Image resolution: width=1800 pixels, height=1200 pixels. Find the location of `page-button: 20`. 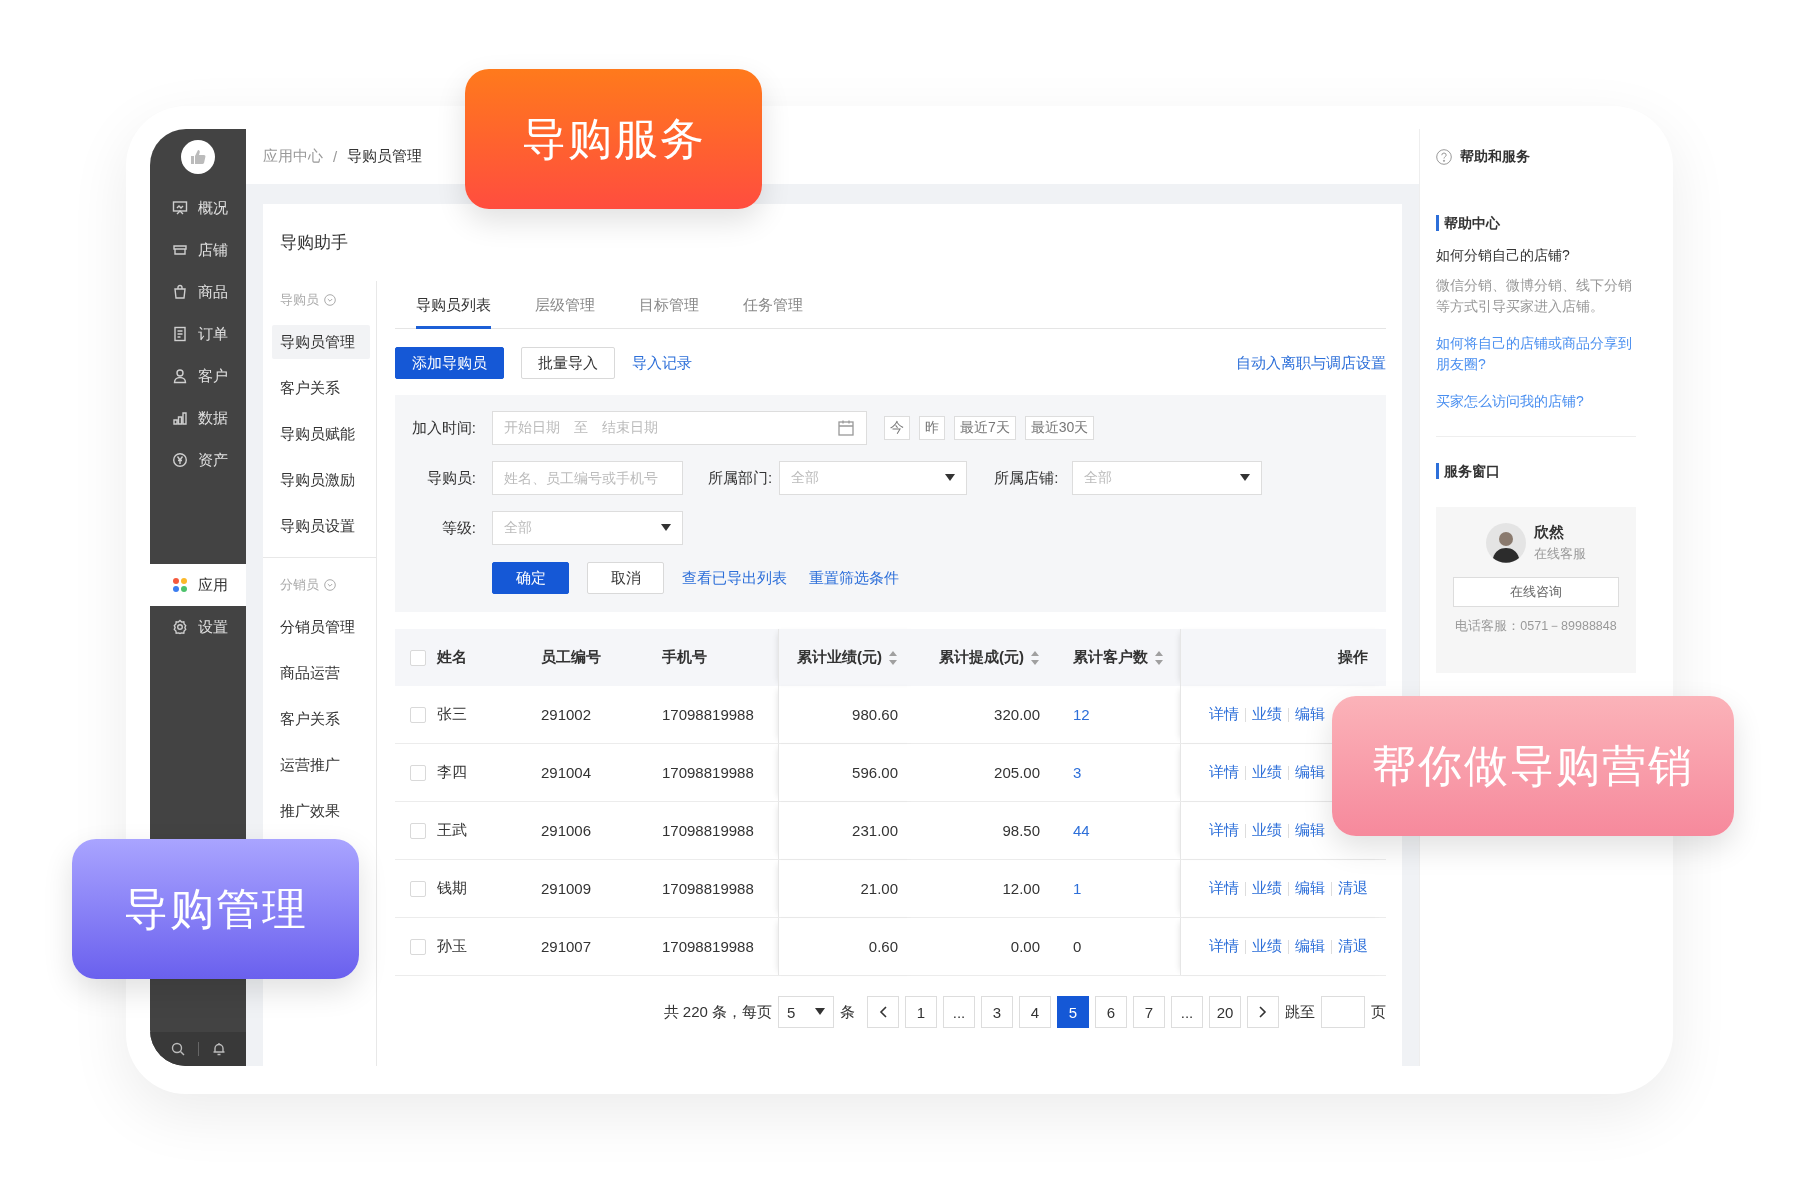

page-button: 20 is located at coordinates (1225, 1012).